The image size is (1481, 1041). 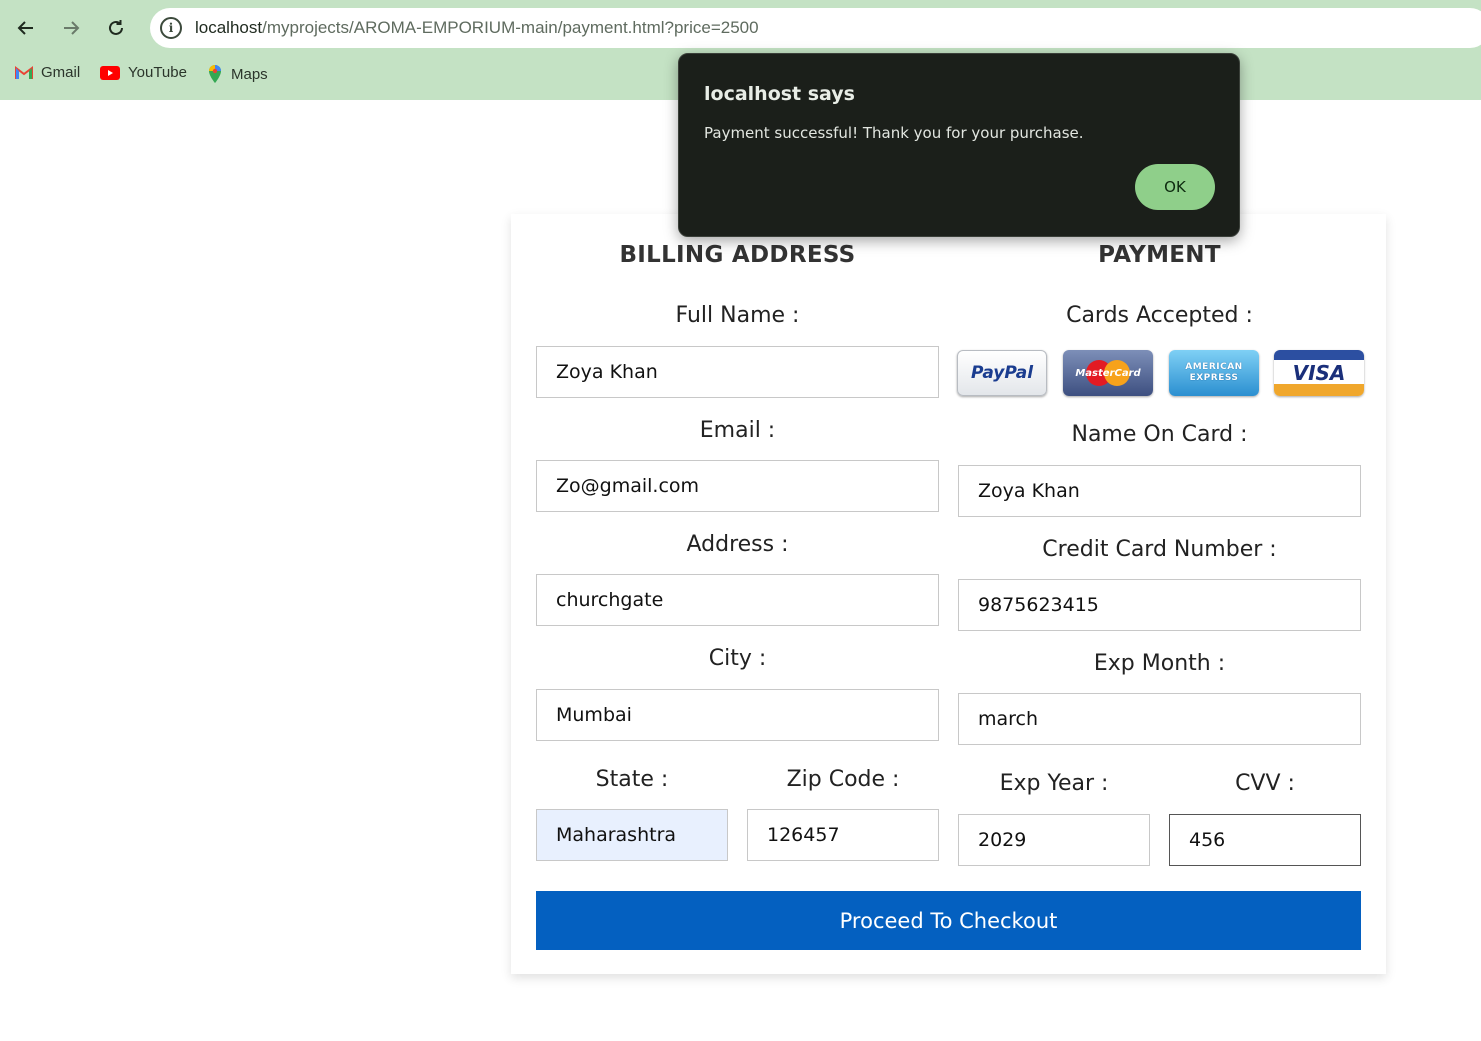 What do you see at coordinates (1175, 187) in the screenshot?
I see `dialog-ok-button: OK` at bounding box center [1175, 187].